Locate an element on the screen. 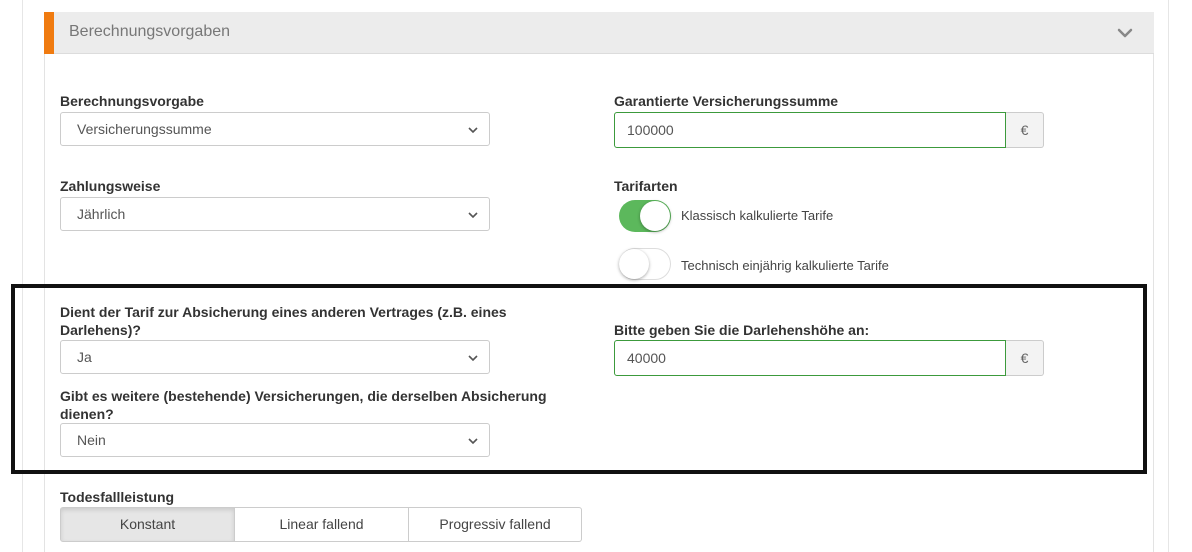 The width and height of the screenshot is (1192, 552). konstant-button: Konstant is located at coordinates (147, 524).